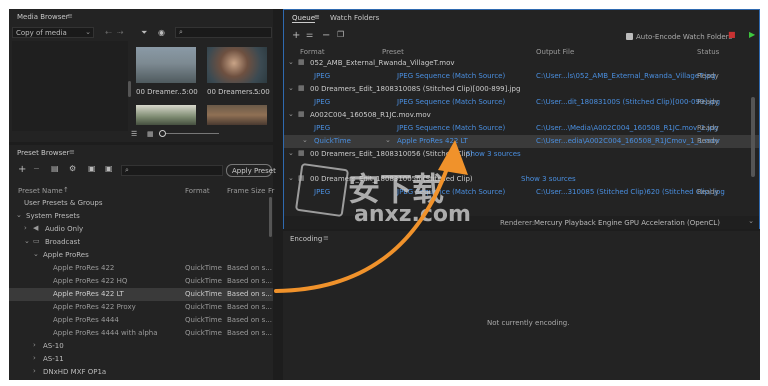  I want to click on media-search-input: ⌕, so click(223, 32).